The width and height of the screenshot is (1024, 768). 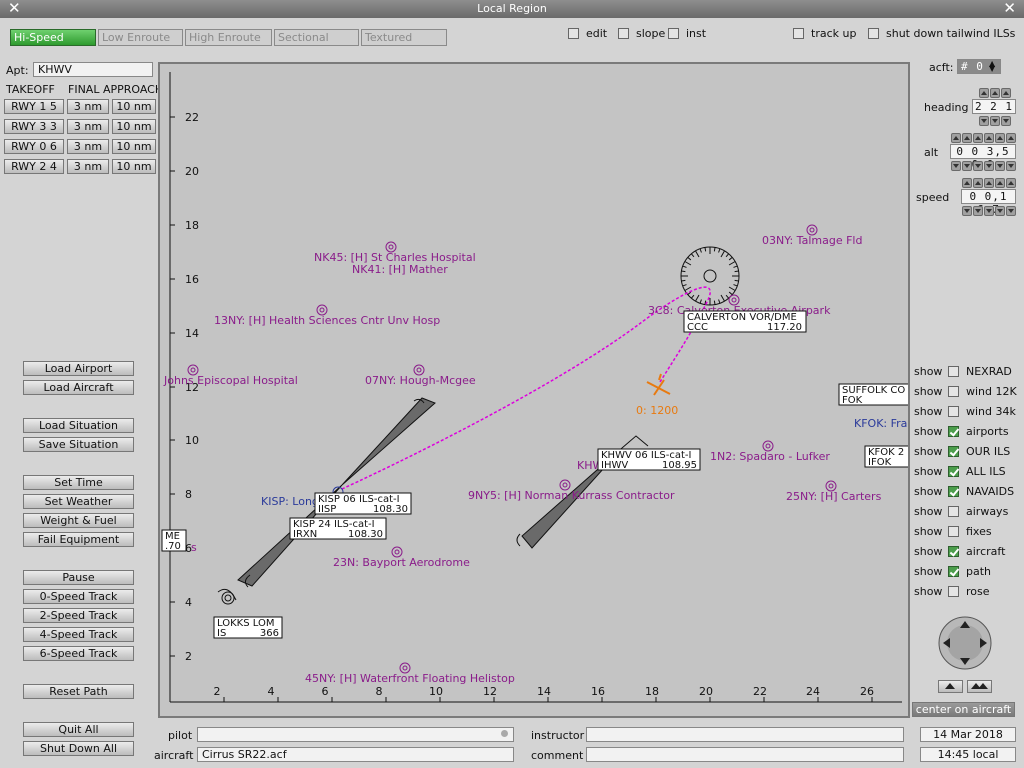 I want to click on pilot-label: pilot, so click(x=180, y=735).